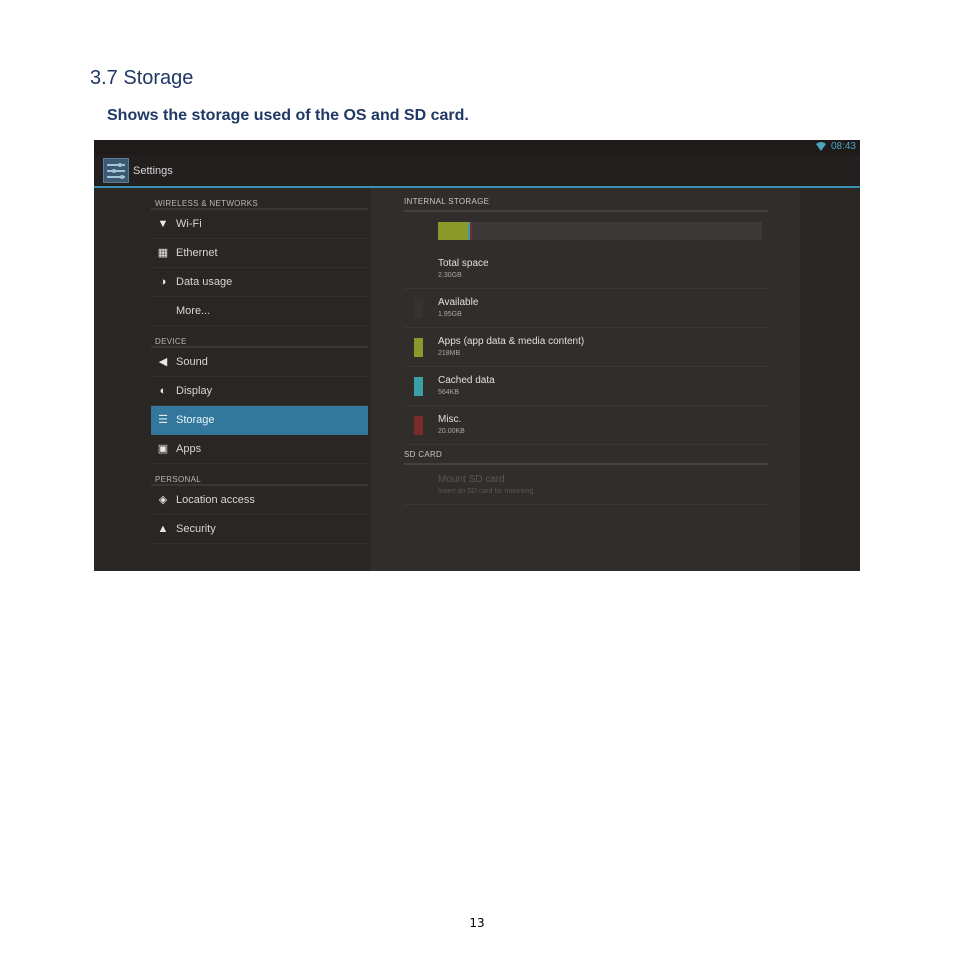 This screenshot has width=954, height=954. I want to click on settings-icon, so click(116, 170).